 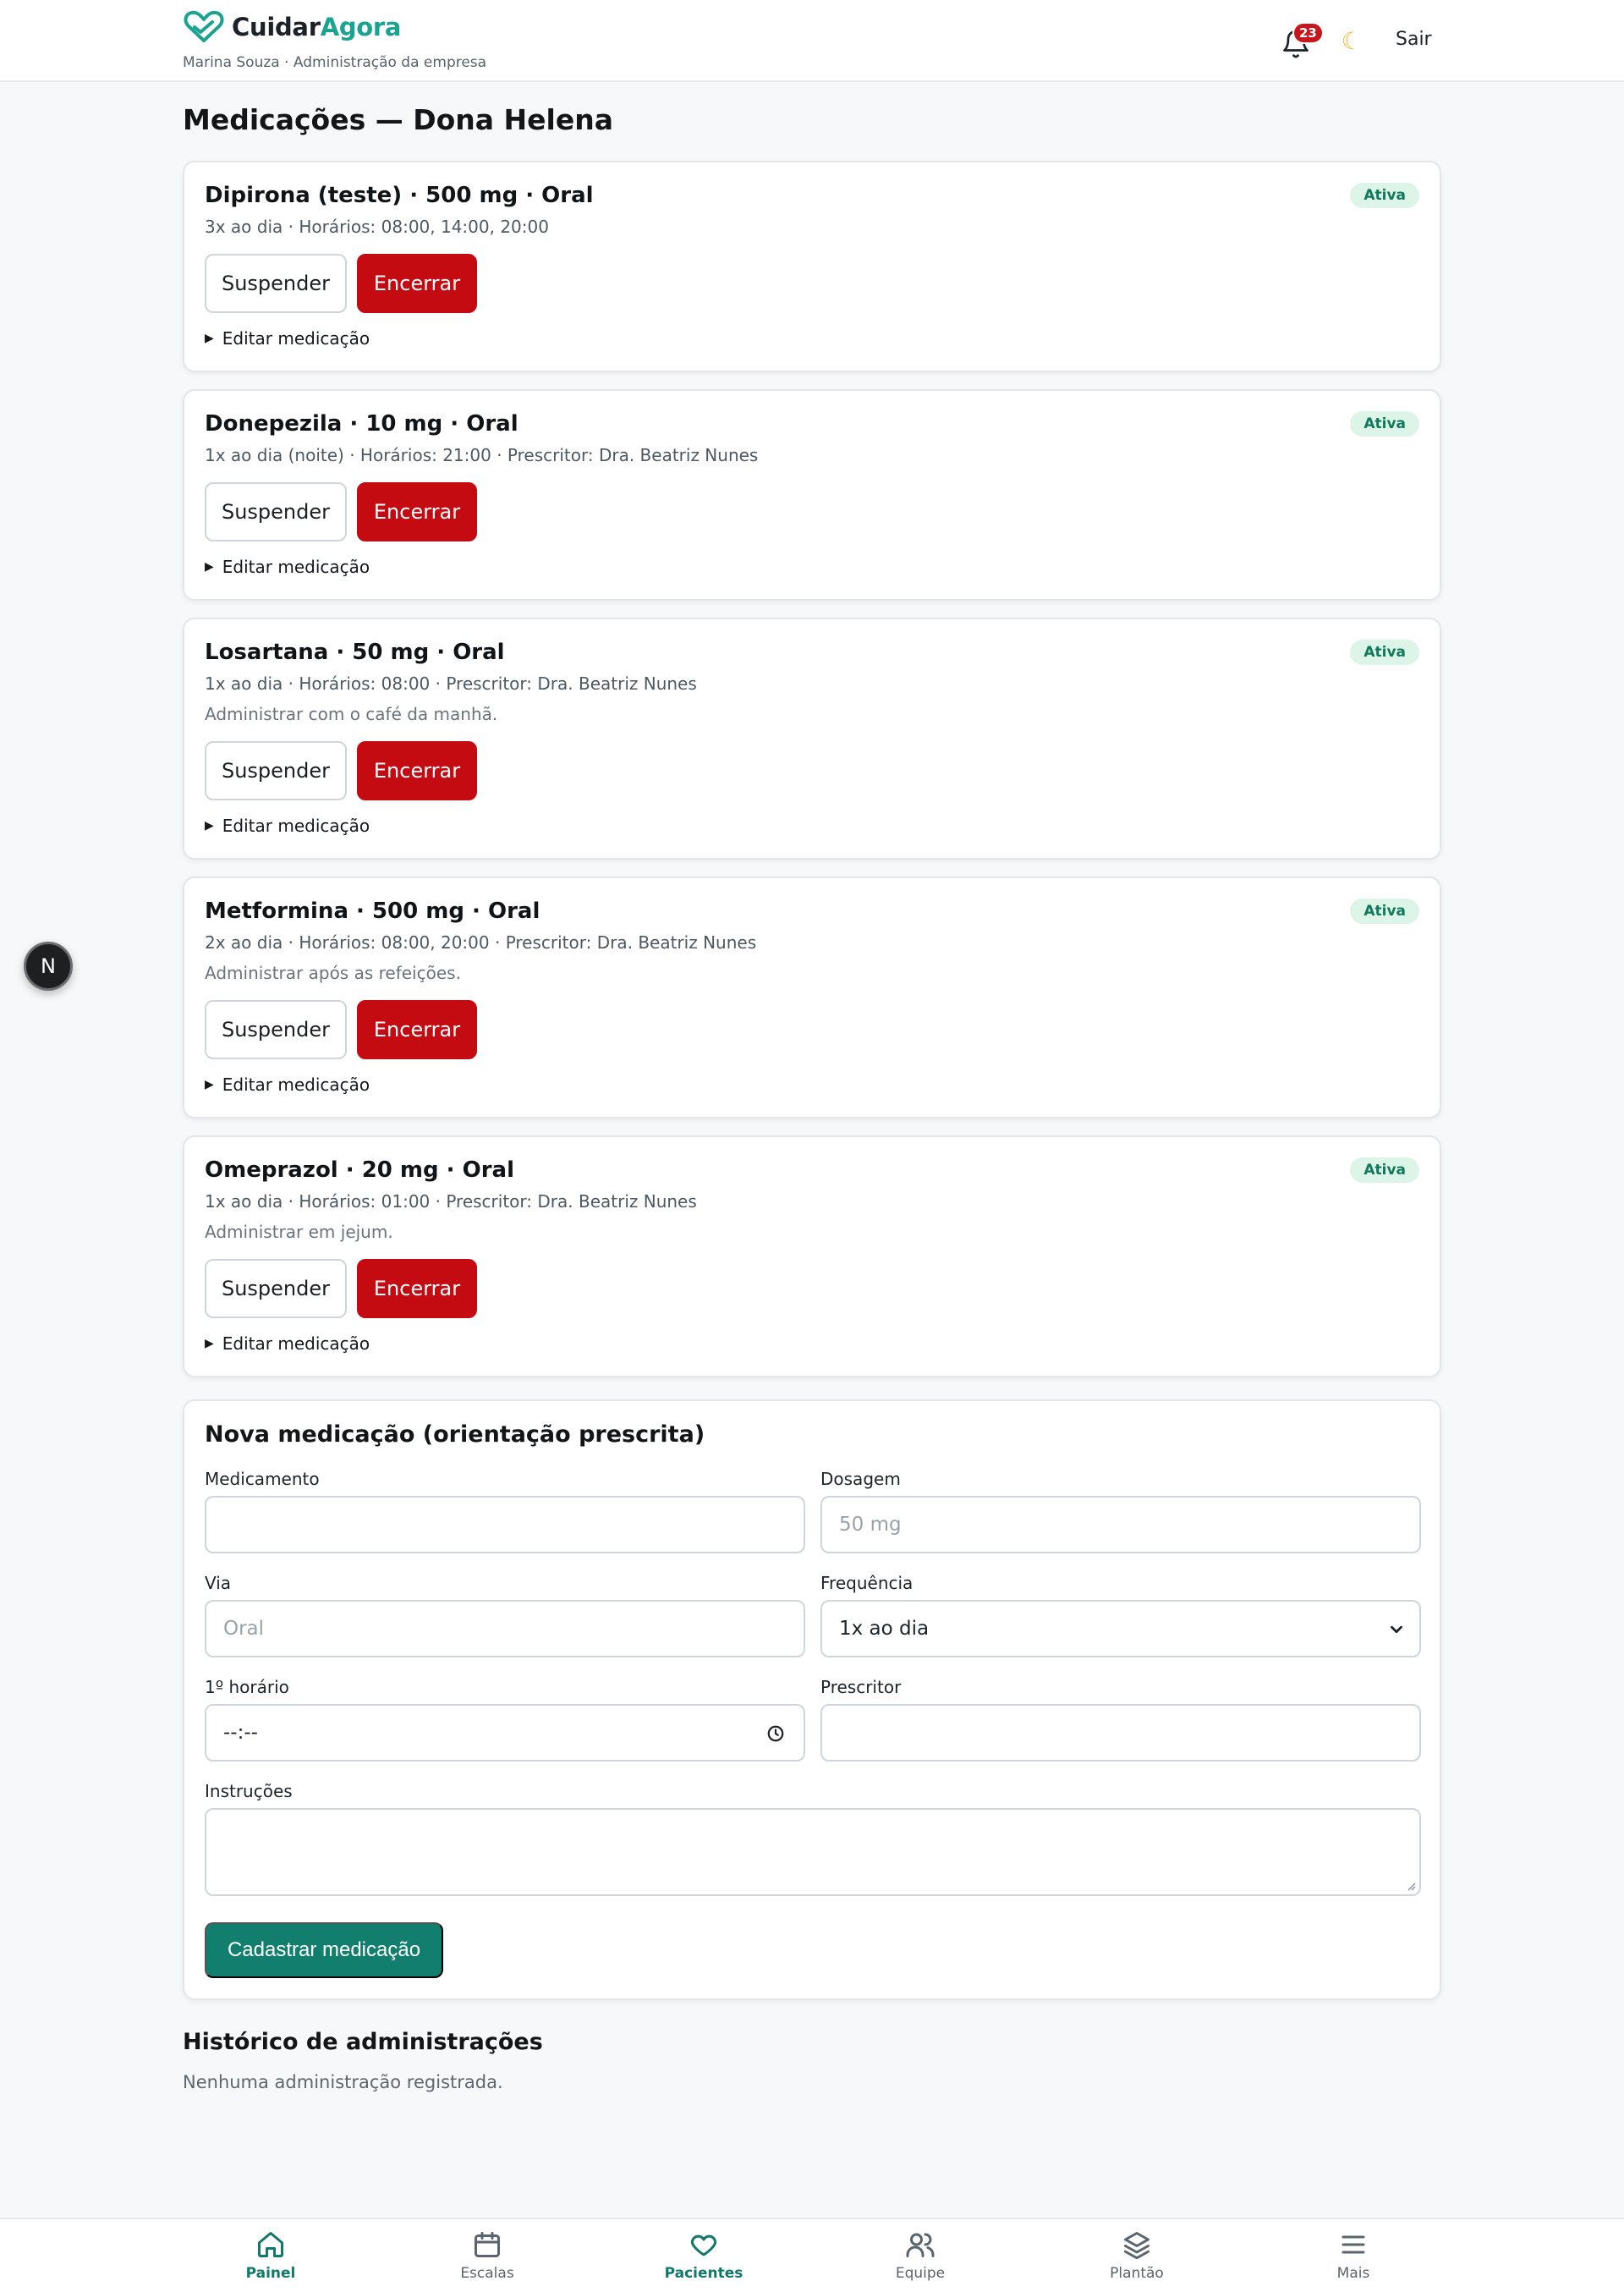 I want to click on nav-label: Plantão, so click(x=1137, y=2274).